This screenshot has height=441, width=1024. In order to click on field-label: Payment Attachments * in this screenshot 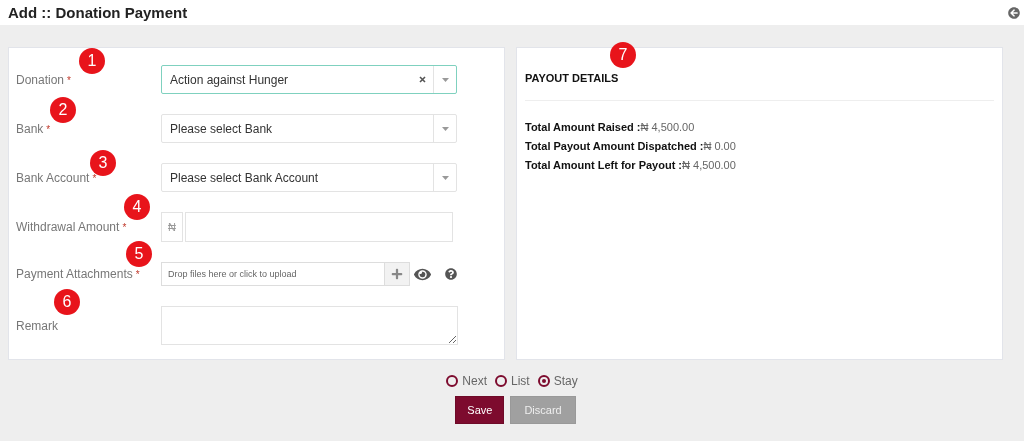, I will do `click(78, 274)`.